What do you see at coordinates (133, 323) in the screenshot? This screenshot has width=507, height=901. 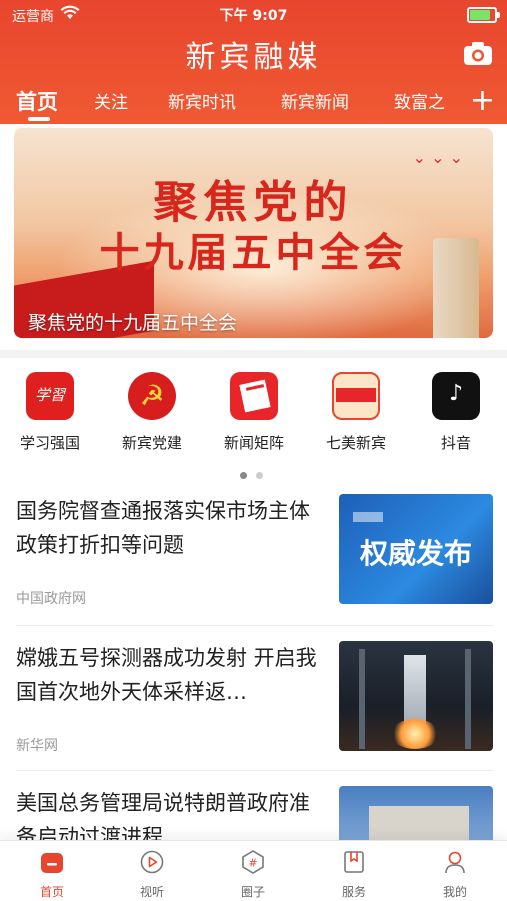 I see `banner-caption: 聚焦党的十九届五中全会` at bounding box center [133, 323].